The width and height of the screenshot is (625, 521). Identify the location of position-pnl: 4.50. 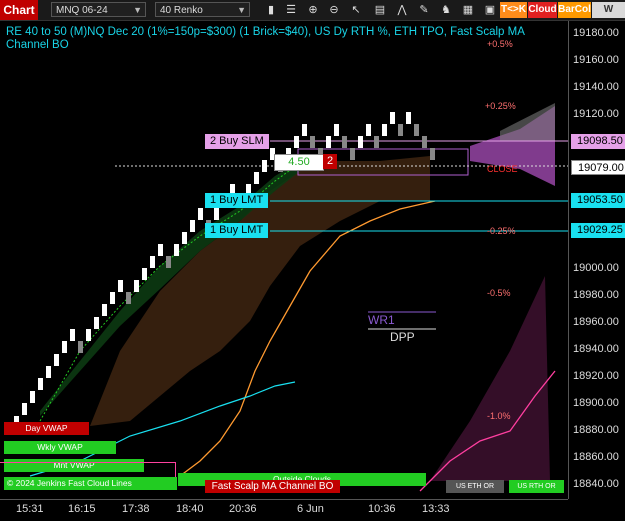
(299, 162).